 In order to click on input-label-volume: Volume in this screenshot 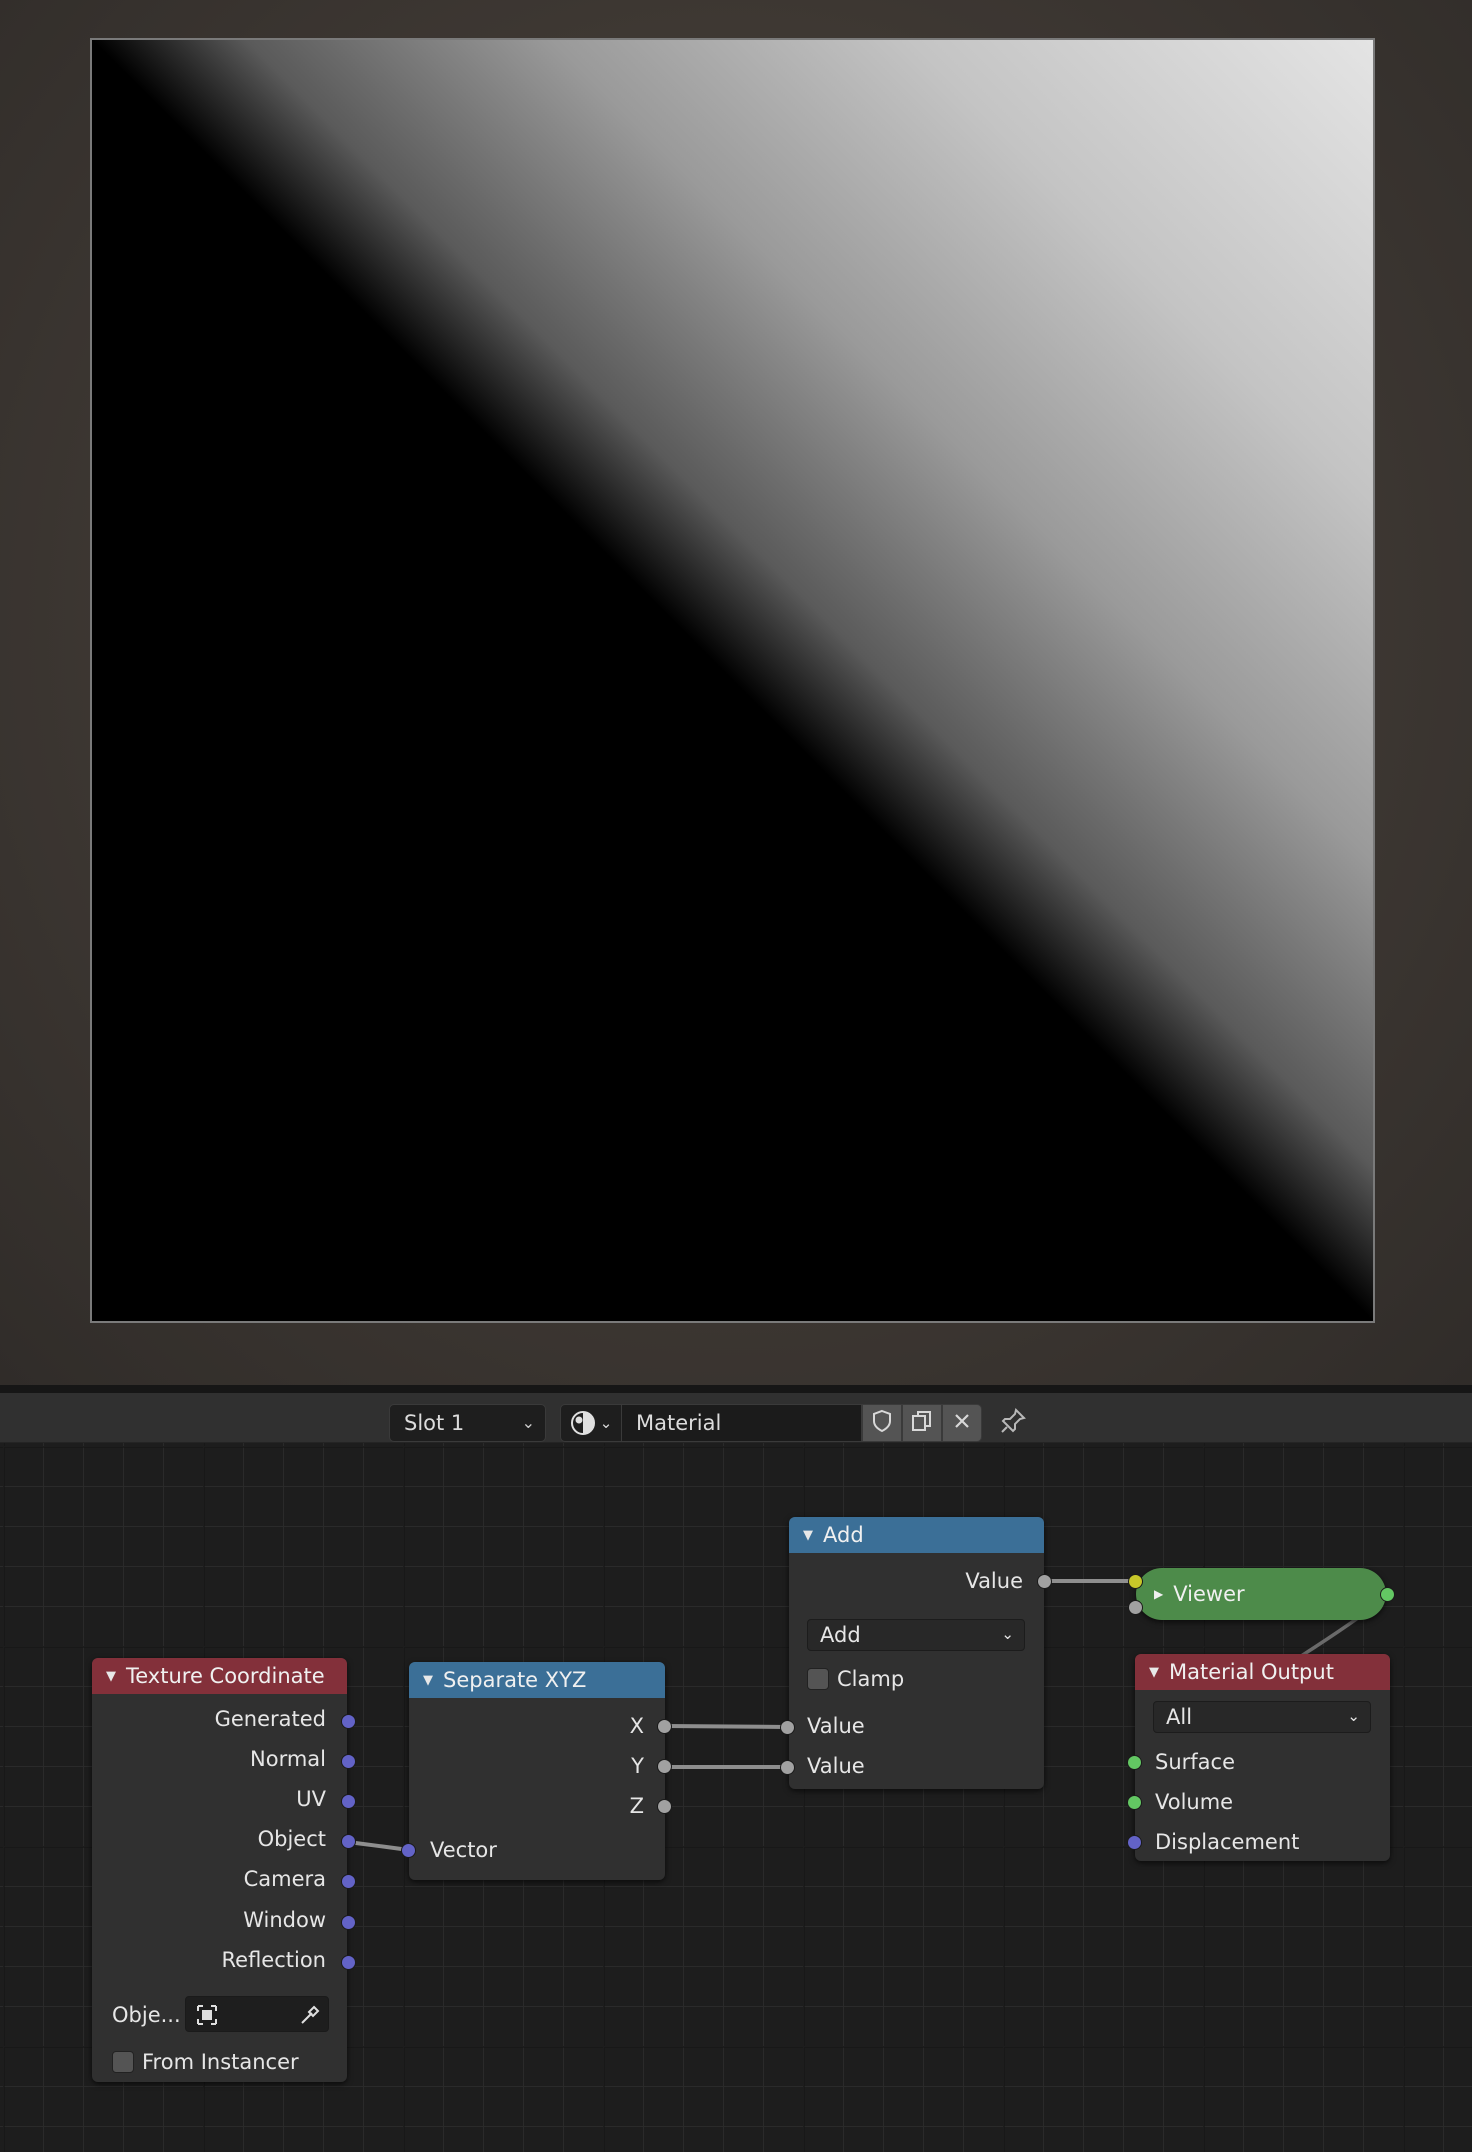, I will do `click(1194, 1802)`.